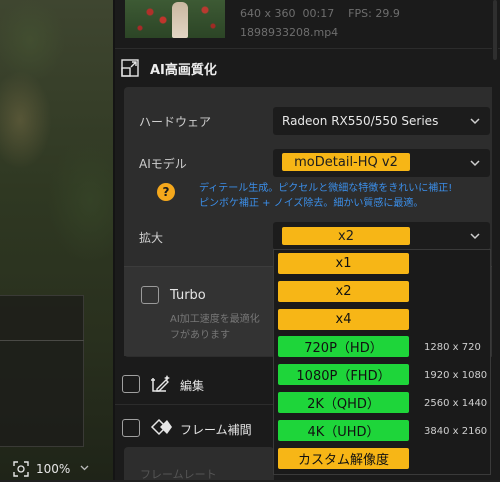  Describe the element at coordinates (42, 371) in the screenshot. I see `preview-overlay-frame` at that location.